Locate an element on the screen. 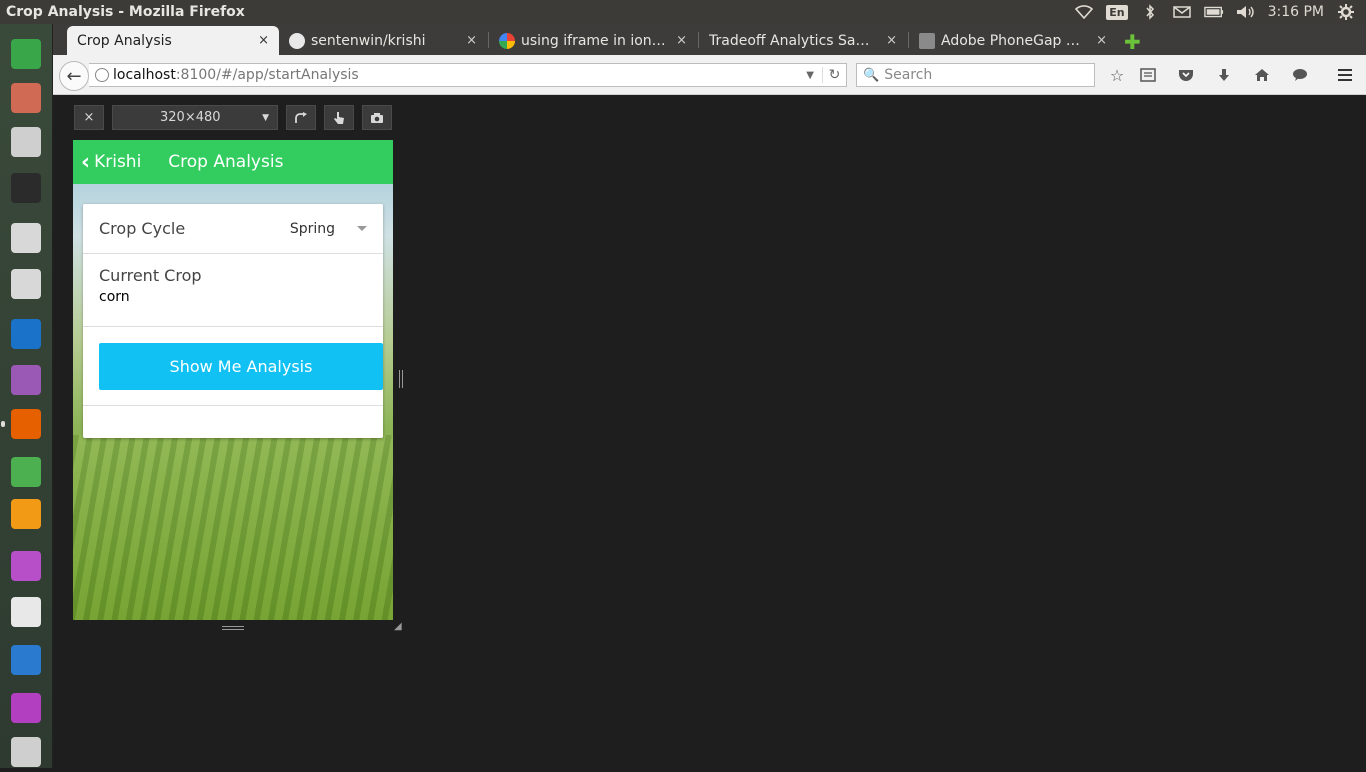  launcher-item-workspace-switcher is located at coordinates (26, 708).